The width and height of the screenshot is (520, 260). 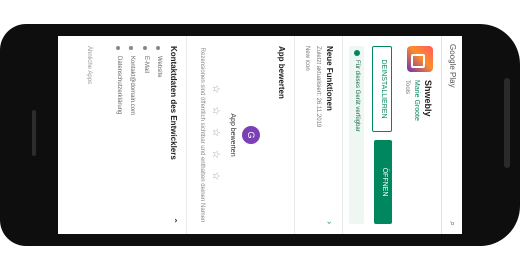 I want to click on developer-contact-title: Kontaktdaten des Entwicklers ⌃, so click(x=173, y=135).